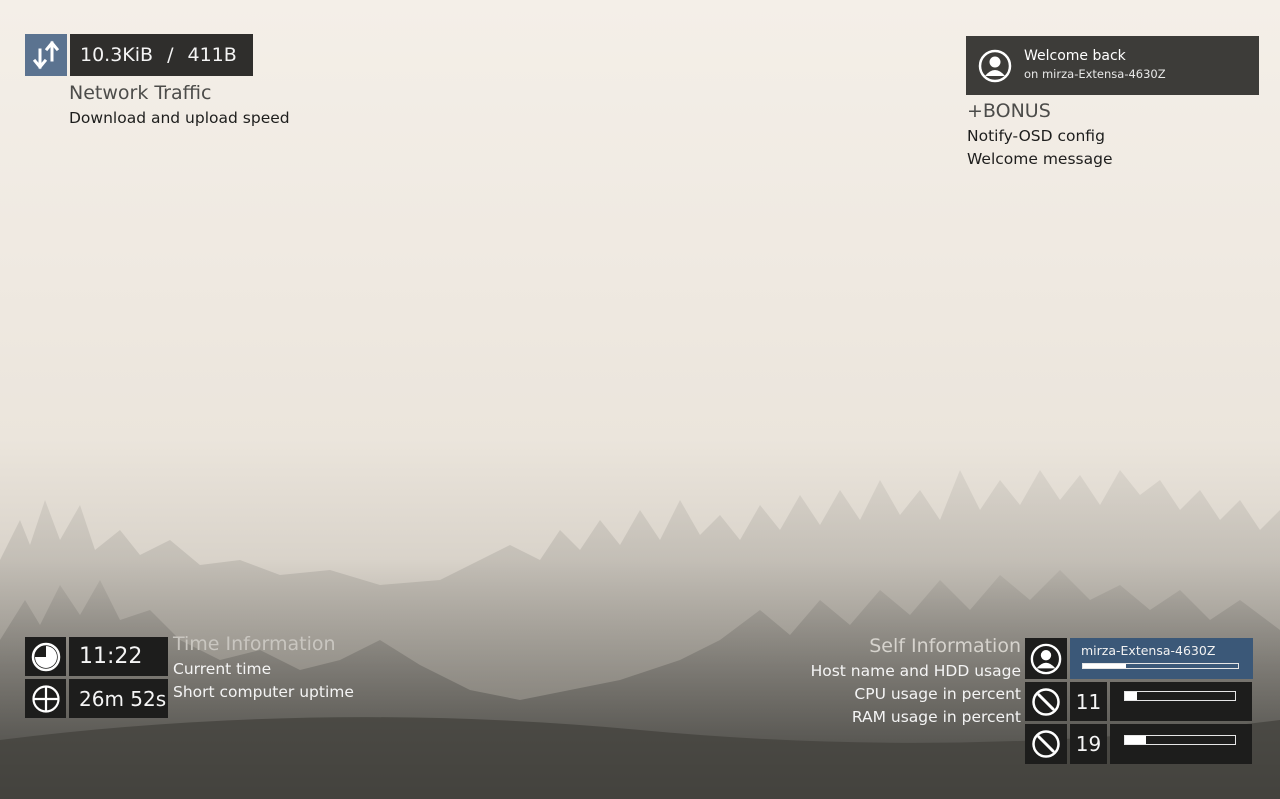  I want to click on self-info-line-3: RAM usage in percent, so click(936, 717).